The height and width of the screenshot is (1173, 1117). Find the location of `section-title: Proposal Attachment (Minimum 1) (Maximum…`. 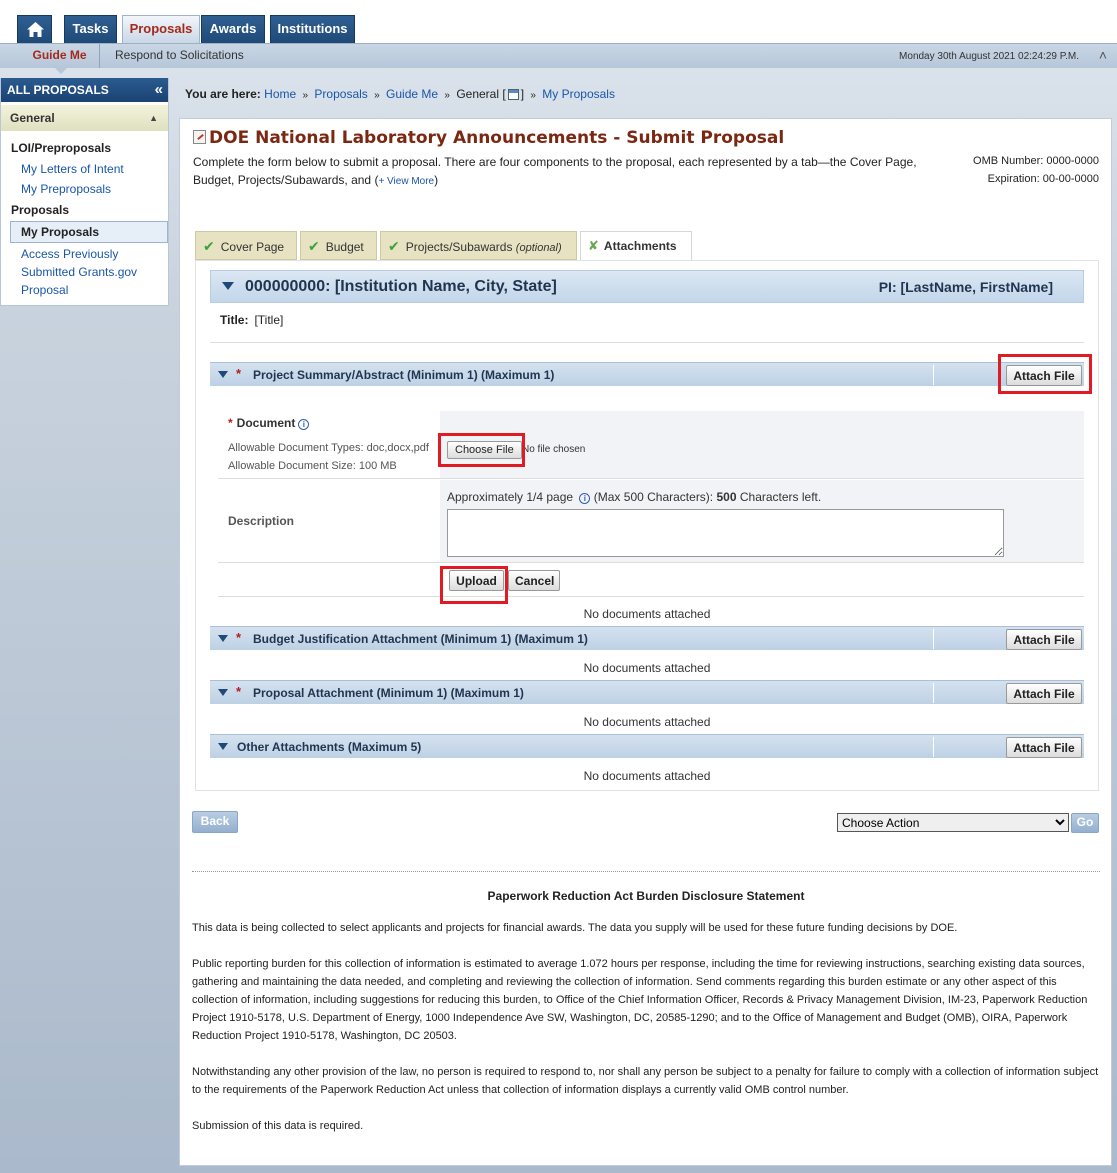

section-title: Proposal Attachment (Minimum 1) (Maximum… is located at coordinates (388, 693).